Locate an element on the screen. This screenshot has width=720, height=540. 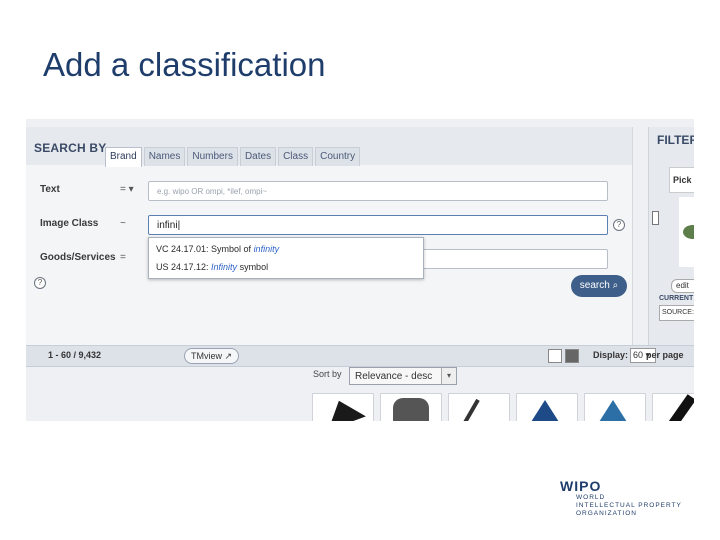
logo-line: ORGANIZATION is located at coordinates (606, 513).